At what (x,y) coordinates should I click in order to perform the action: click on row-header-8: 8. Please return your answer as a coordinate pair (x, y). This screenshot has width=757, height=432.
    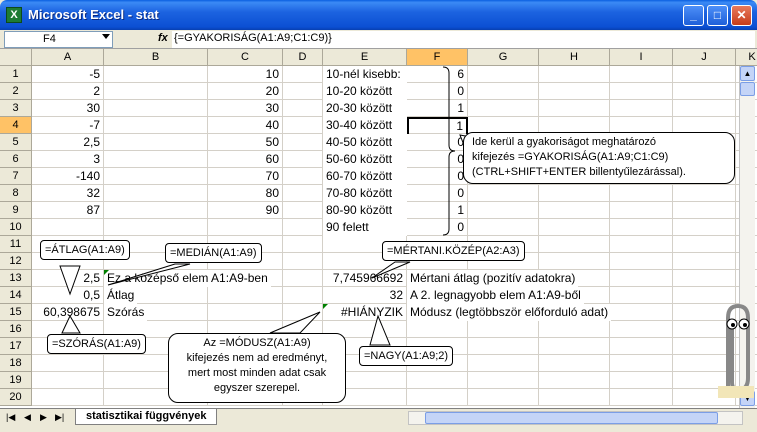
    Looking at the image, I should click on (16, 193).